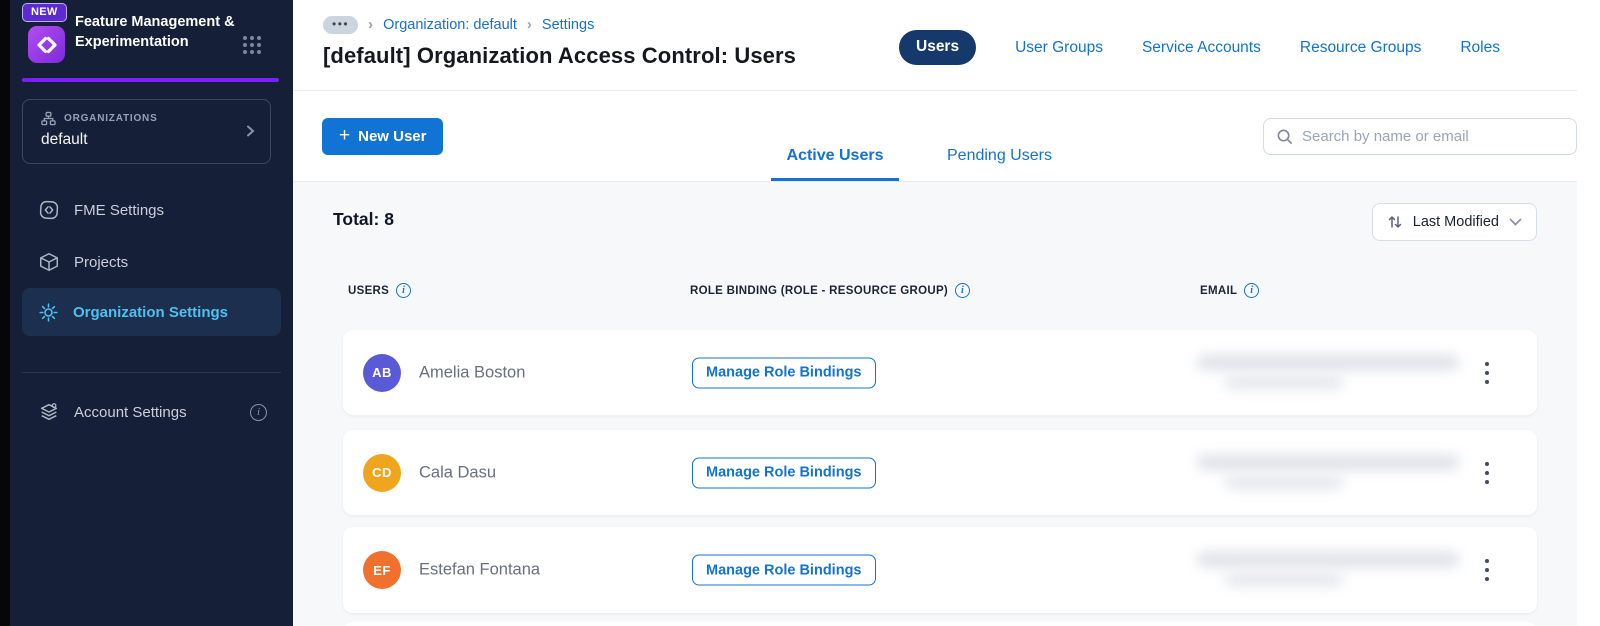 The image size is (1600, 626). I want to click on tab-pending-users: Pending Users, so click(999, 164).